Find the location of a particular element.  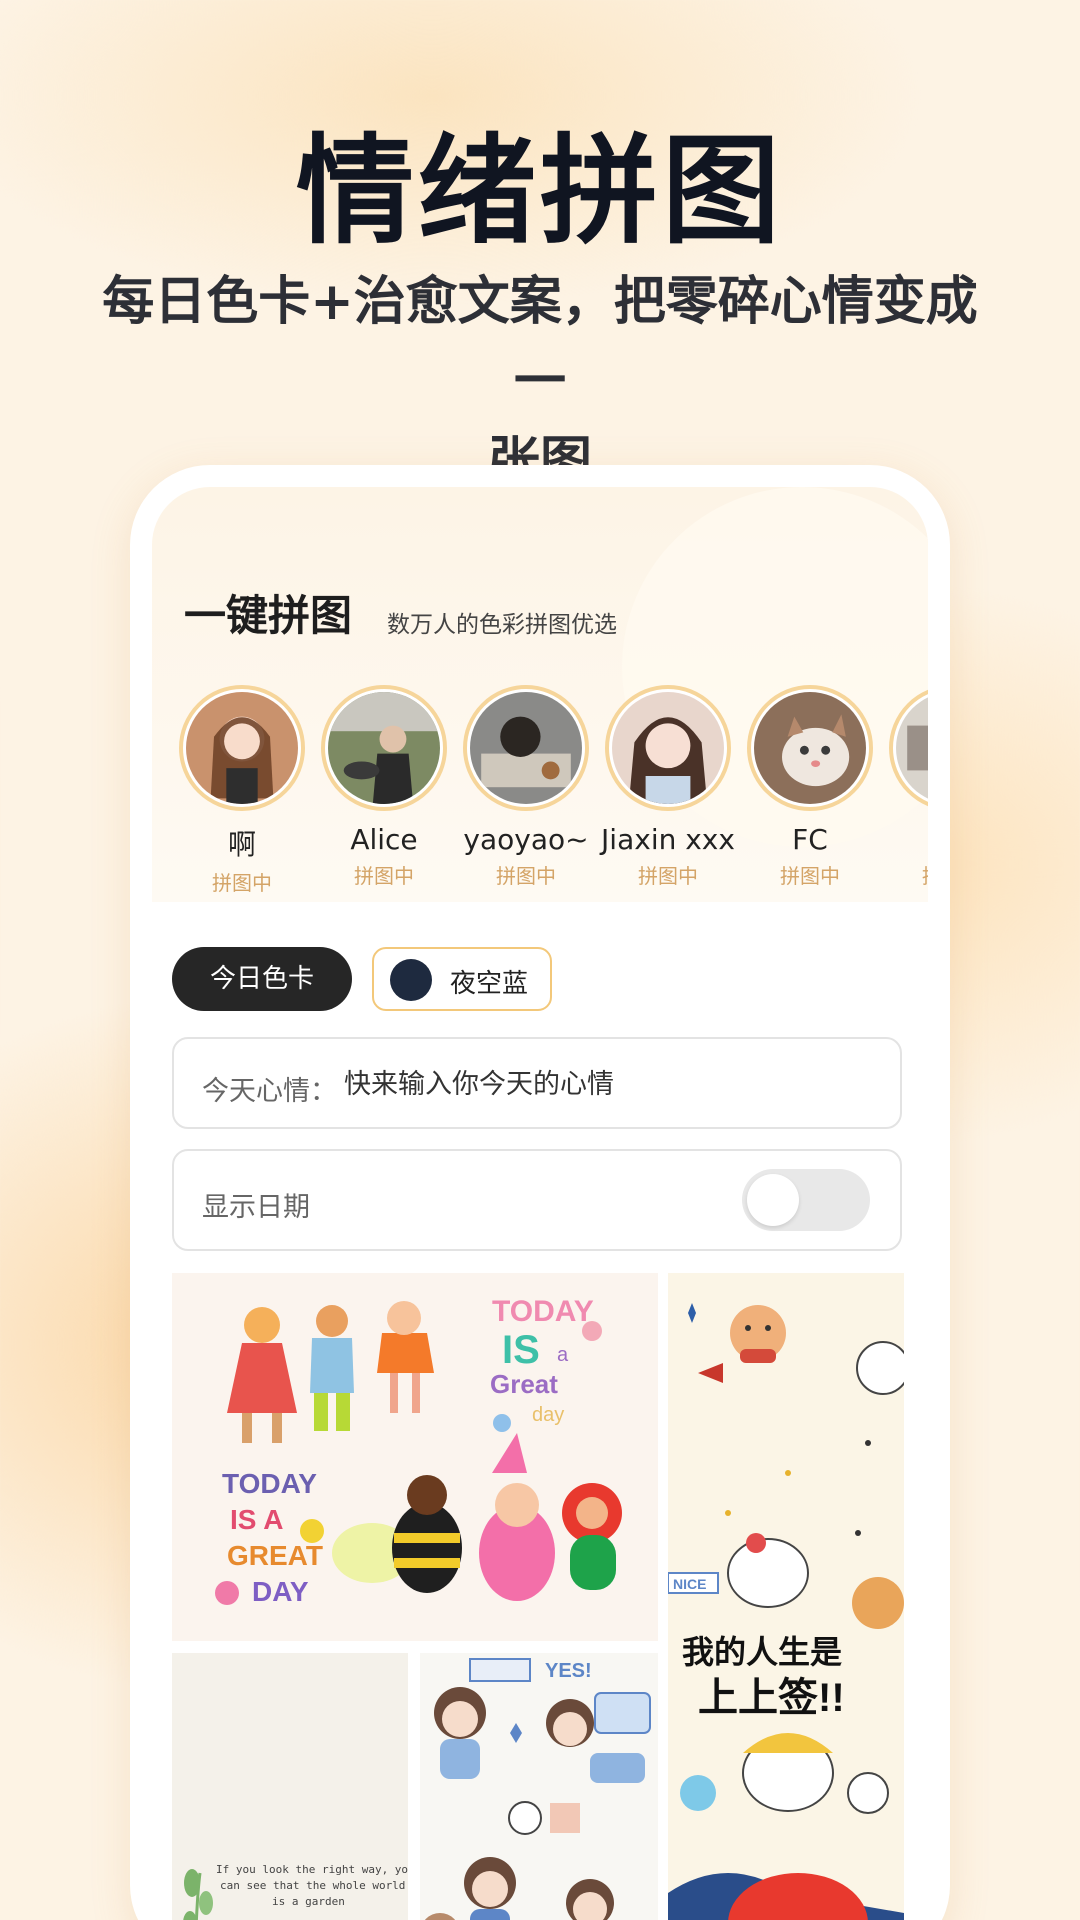

color-name: 夜空蓝 is located at coordinates (489, 984).